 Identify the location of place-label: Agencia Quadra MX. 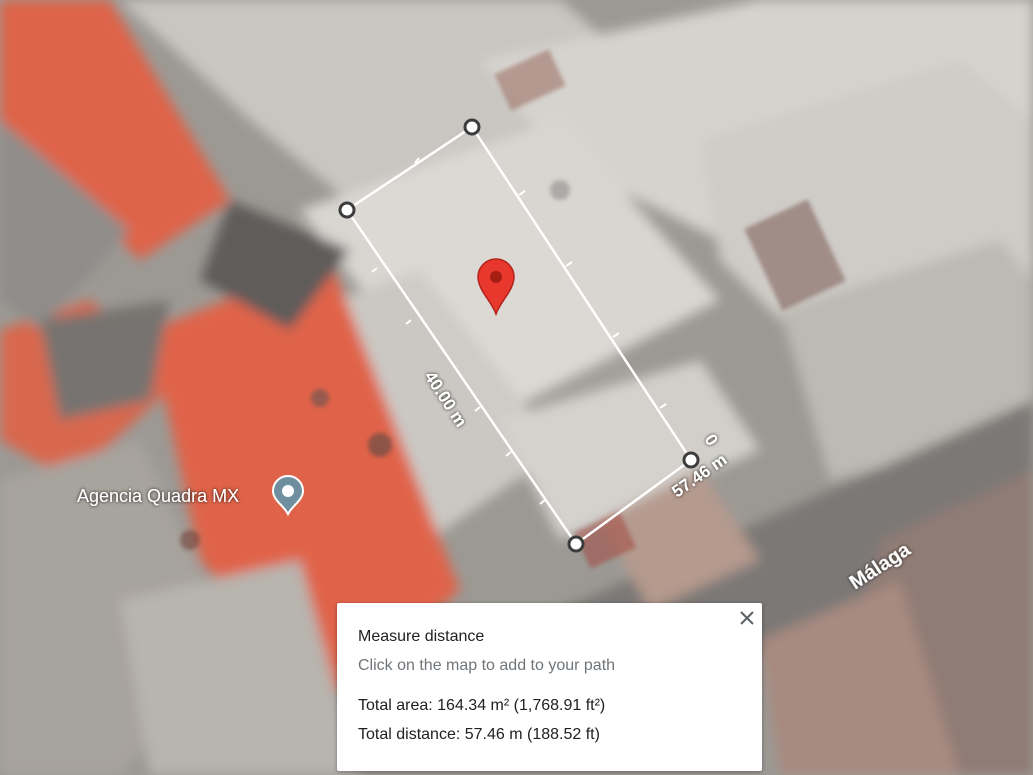
(158, 496).